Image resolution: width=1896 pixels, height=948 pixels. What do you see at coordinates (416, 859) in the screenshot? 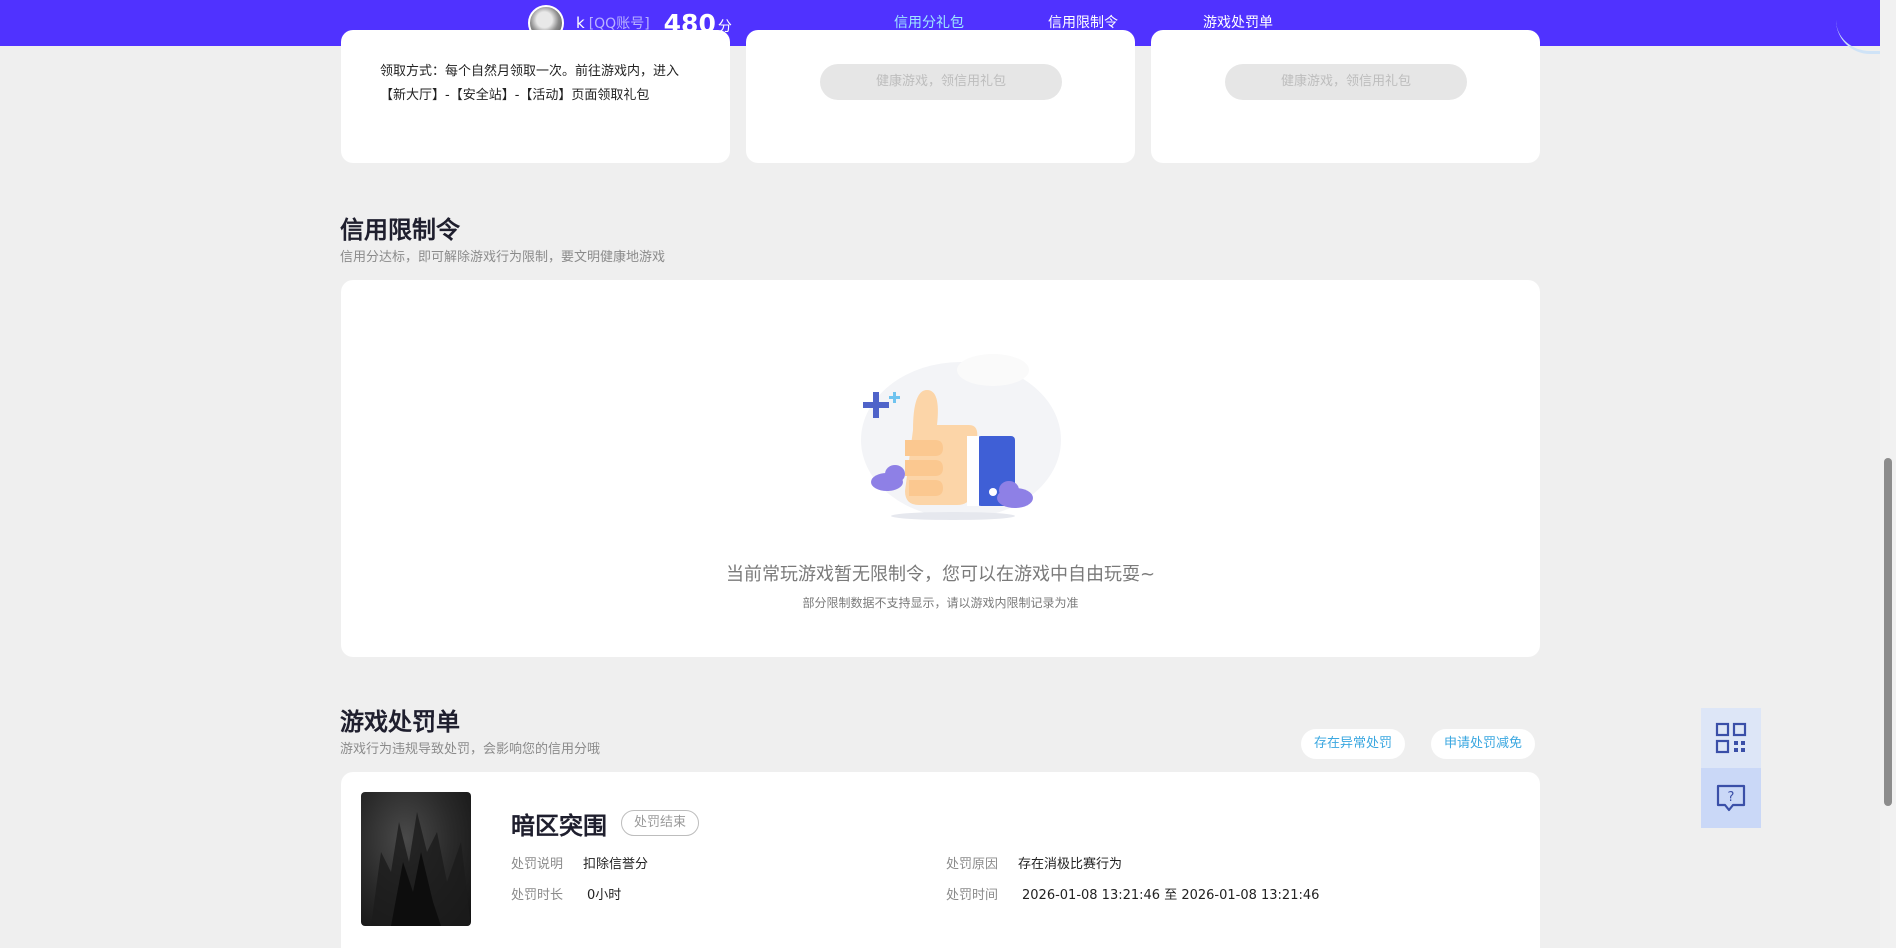
I see `game-cover-image` at bounding box center [416, 859].